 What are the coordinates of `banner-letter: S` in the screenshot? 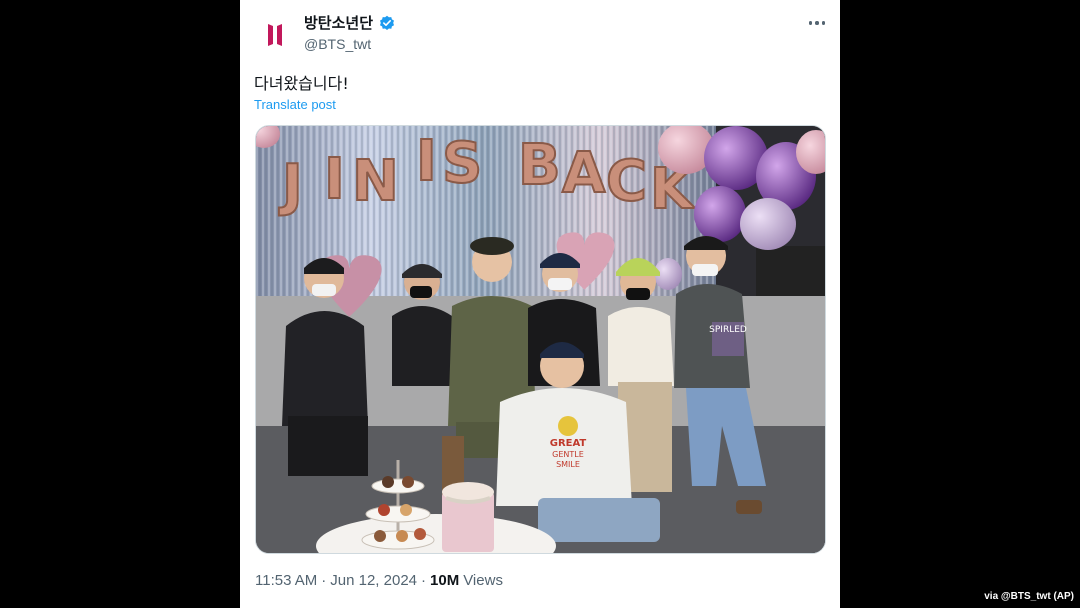 It's located at (462, 163).